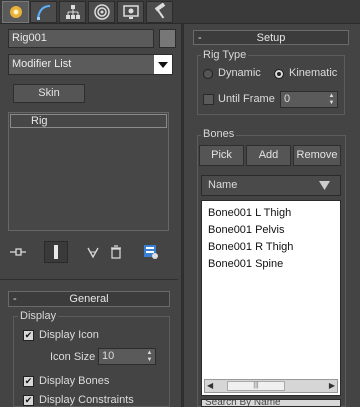  Describe the element at coordinates (90, 64) in the screenshot. I see `modifier-list-dropdown: Modifier List` at that location.